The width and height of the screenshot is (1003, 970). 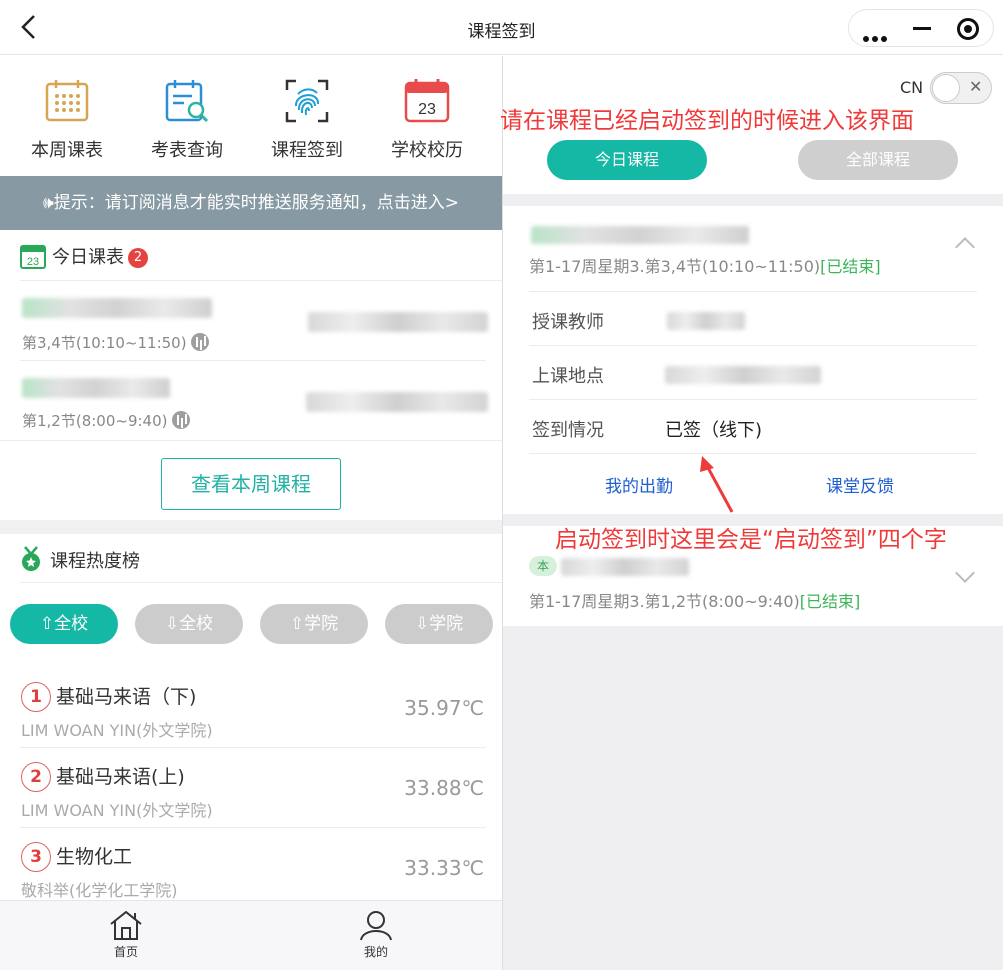 I want to click on today-schedule-header: 23 今日课表 2, so click(x=84, y=256).